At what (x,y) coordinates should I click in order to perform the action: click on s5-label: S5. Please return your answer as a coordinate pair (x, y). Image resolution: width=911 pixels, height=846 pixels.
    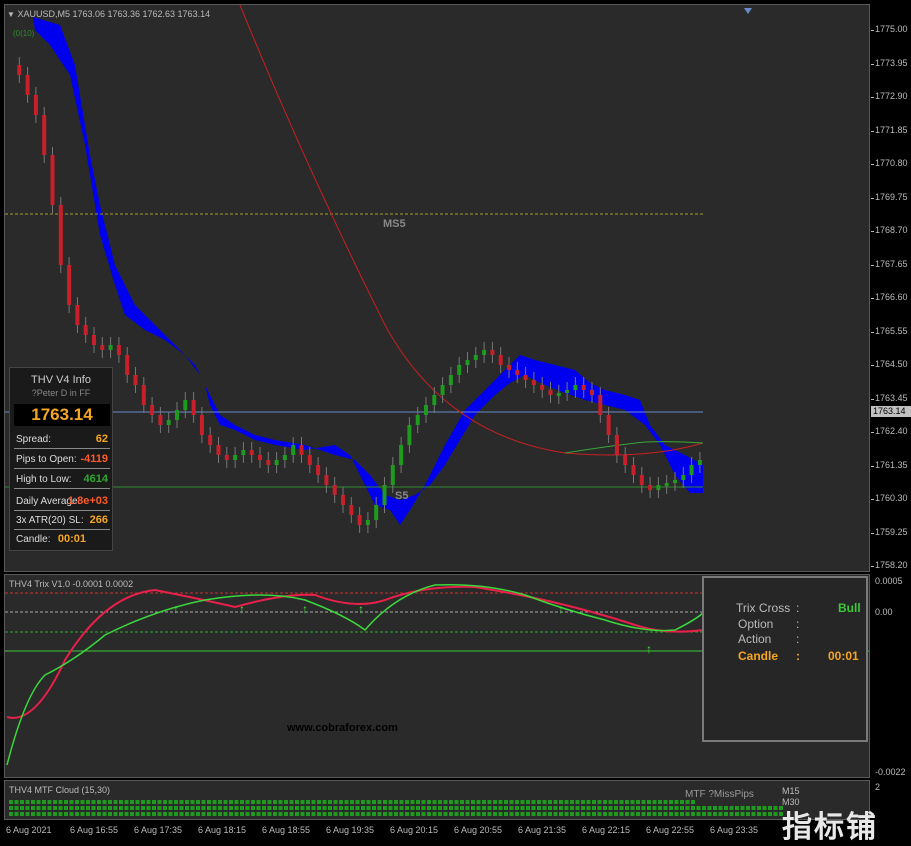
    Looking at the image, I should click on (401, 496).